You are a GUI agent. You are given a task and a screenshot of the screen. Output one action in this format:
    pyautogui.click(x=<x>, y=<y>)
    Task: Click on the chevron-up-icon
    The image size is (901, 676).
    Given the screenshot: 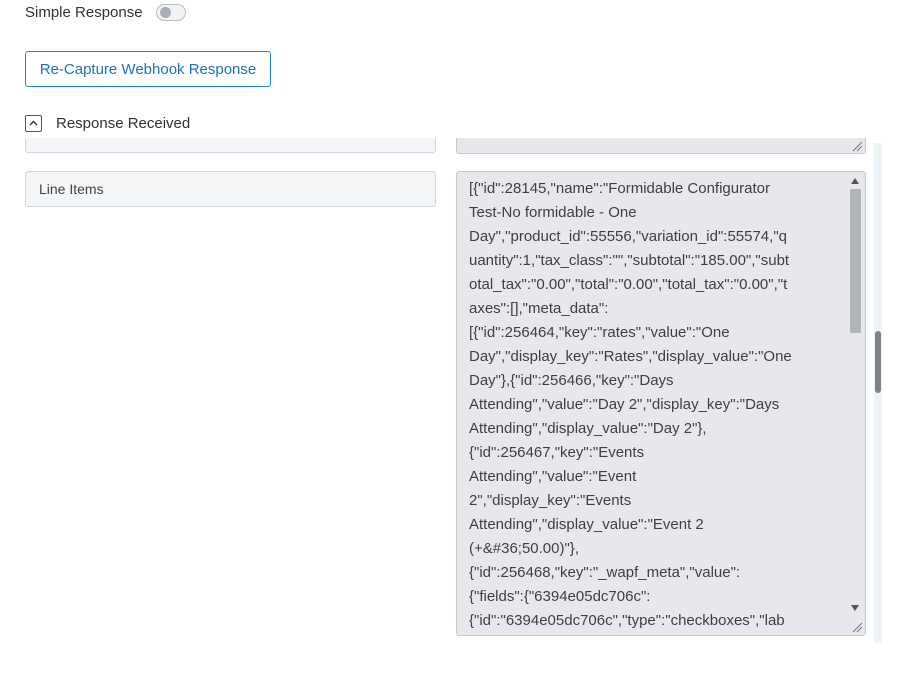 What is the action you would take?
    pyautogui.click(x=33, y=123)
    